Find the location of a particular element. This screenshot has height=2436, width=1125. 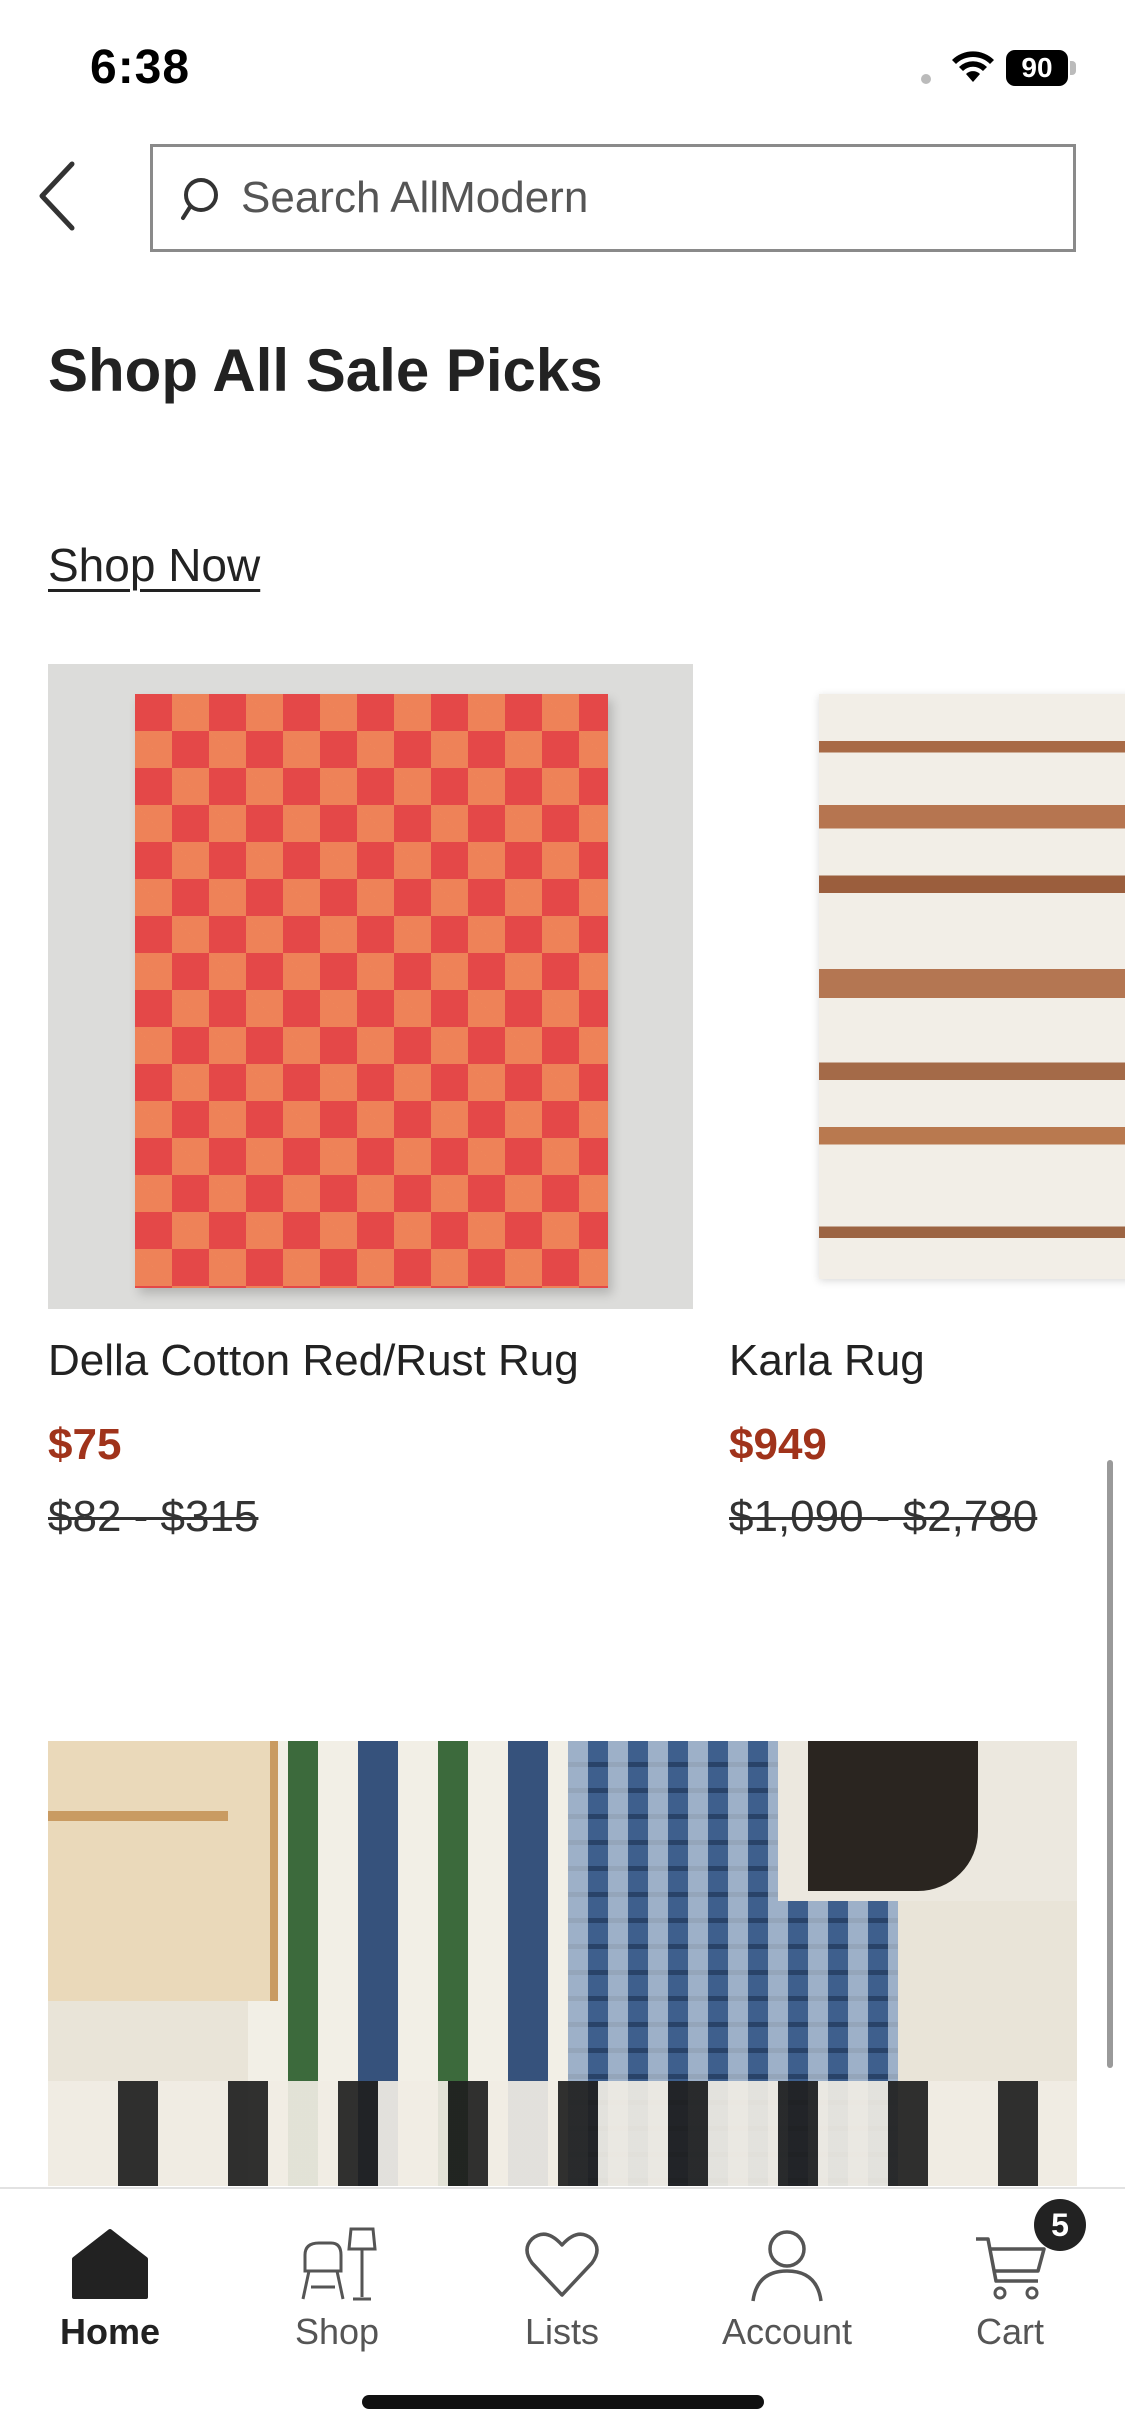

rug-karla-image is located at coordinates (972, 986).